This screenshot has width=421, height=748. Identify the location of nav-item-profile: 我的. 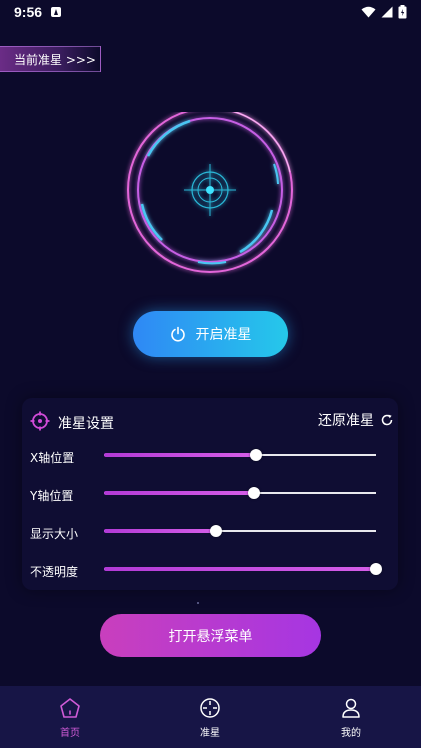
(351, 717).